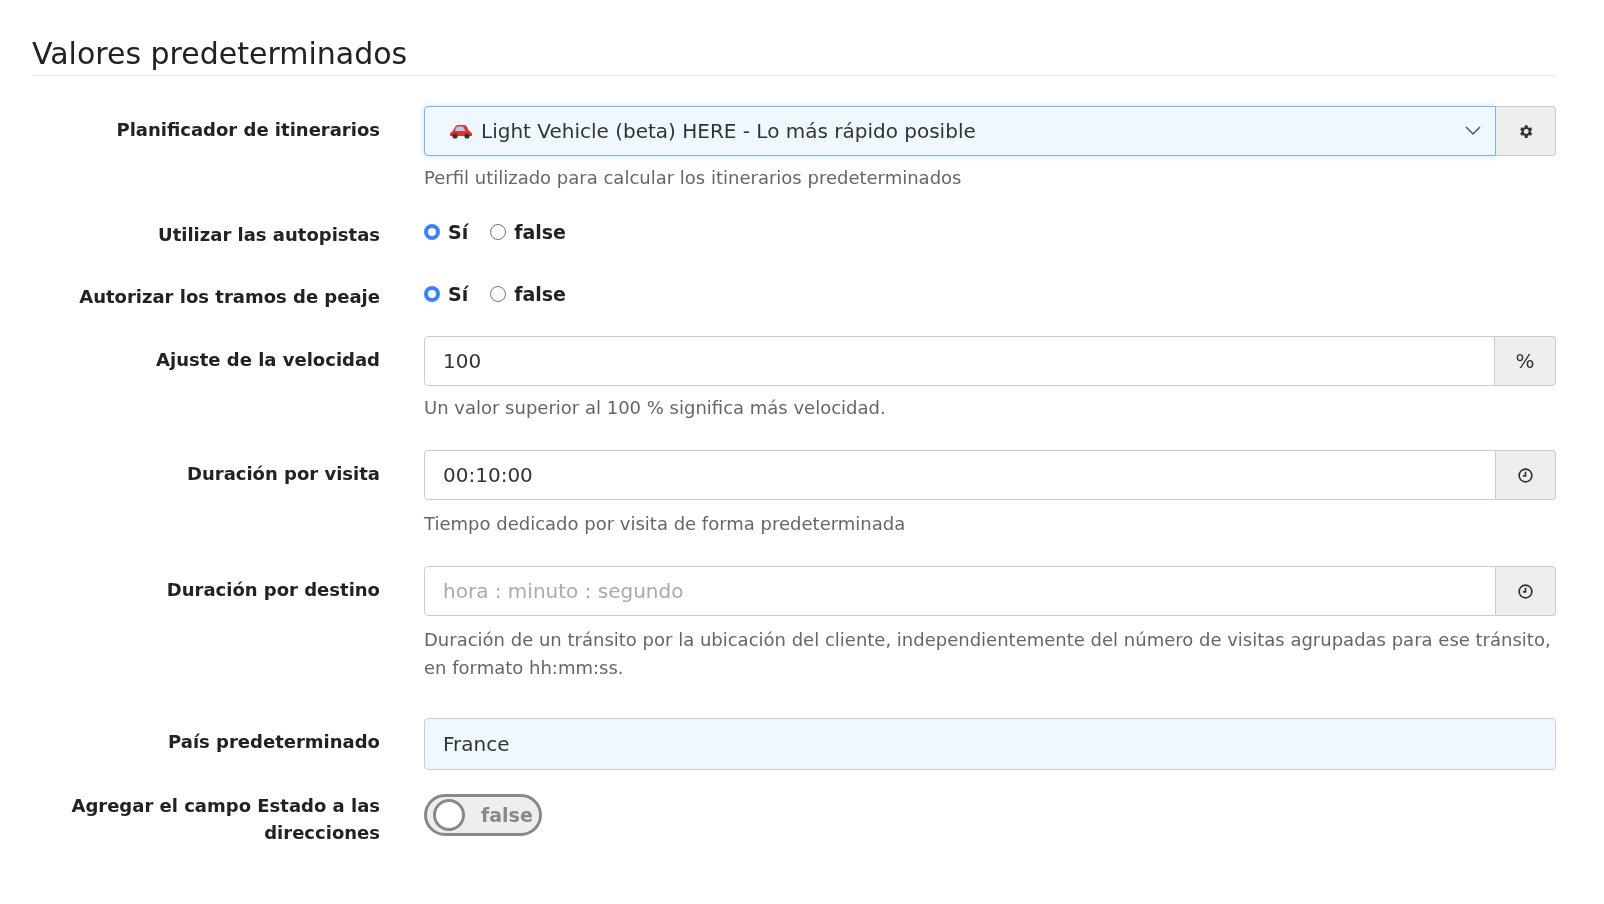 The image size is (1604, 904). What do you see at coordinates (960, 475) in the screenshot?
I see `duration-input-field: 00:10:00` at bounding box center [960, 475].